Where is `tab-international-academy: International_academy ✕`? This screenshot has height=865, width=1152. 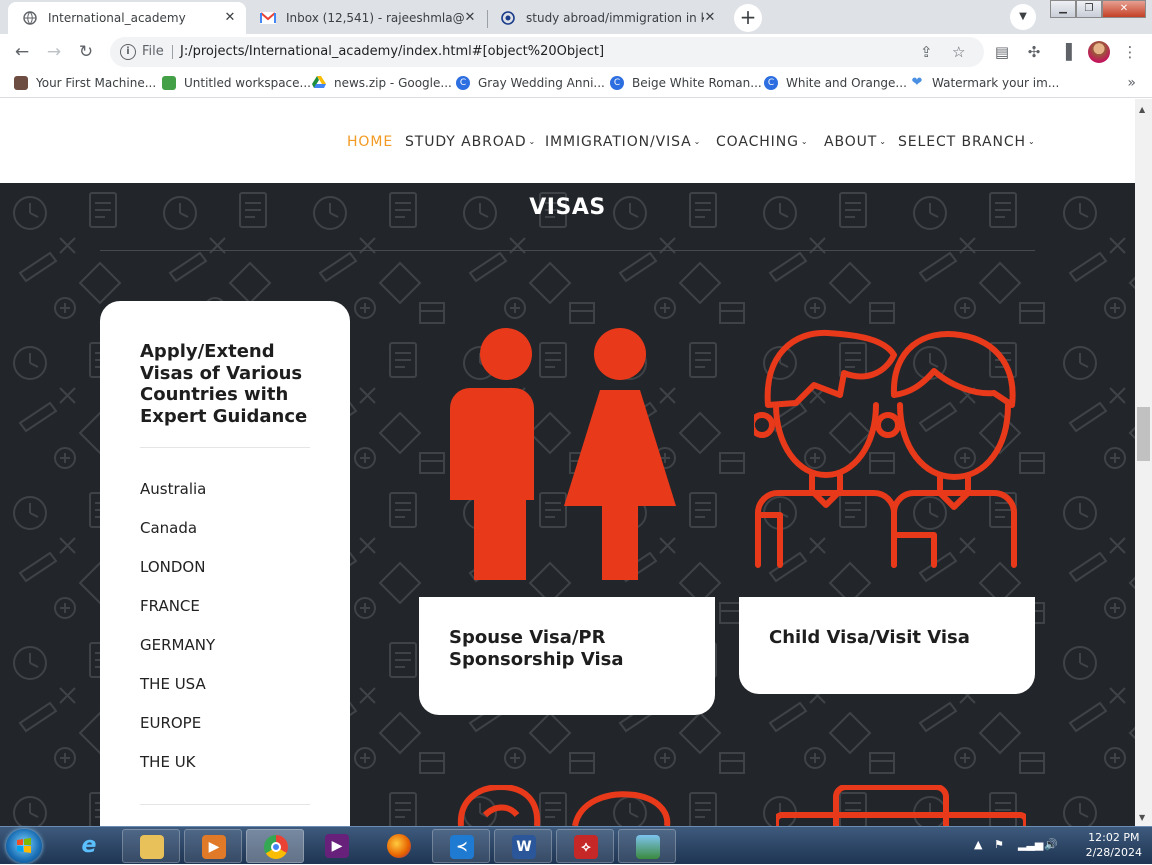
tab-international-academy: International_academy ✕ is located at coordinates (127, 18).